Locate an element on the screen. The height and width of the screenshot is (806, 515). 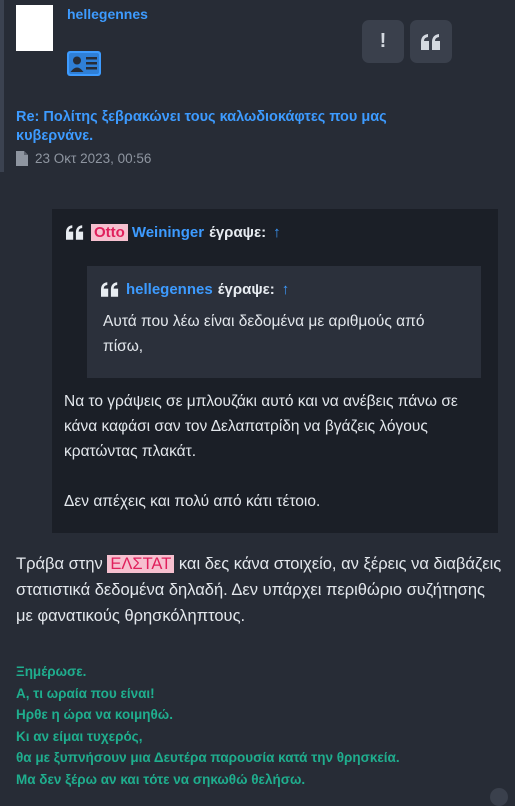
post-body-text: Τράβα στην is located at coordinates (62, 564).